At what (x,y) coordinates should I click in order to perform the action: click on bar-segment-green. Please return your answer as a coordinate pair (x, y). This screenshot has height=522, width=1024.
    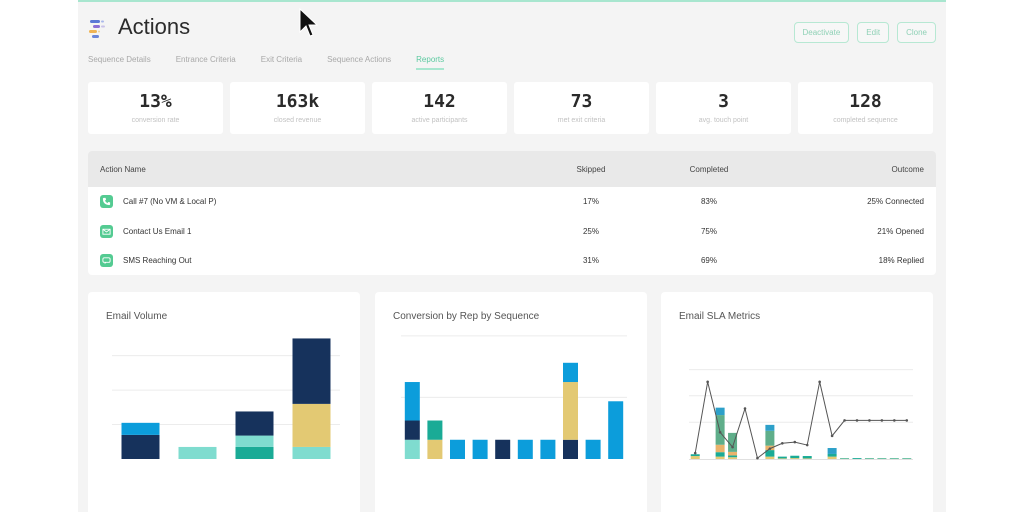
    Looking at the image, I should click on (733, 442).